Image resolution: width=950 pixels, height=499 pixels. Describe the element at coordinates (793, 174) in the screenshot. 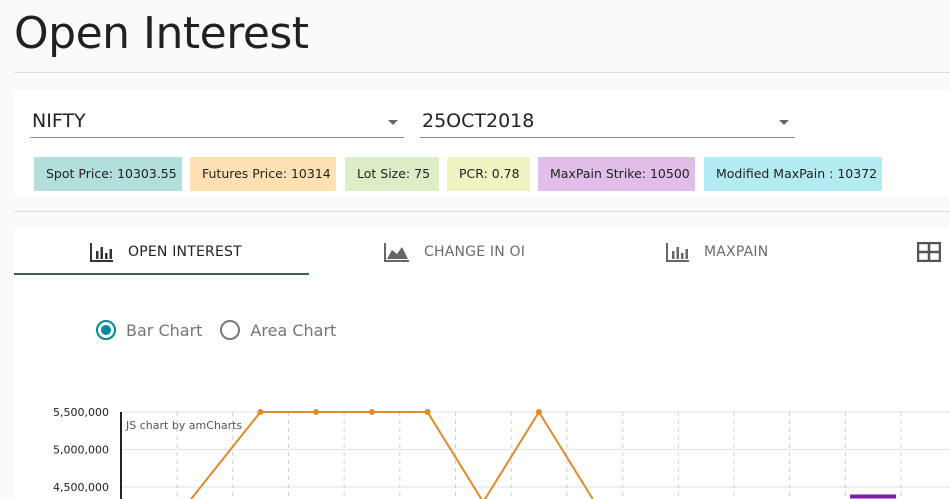

I see `modified-maxpain-chip: Modified MaxPain : 10372` at that location.